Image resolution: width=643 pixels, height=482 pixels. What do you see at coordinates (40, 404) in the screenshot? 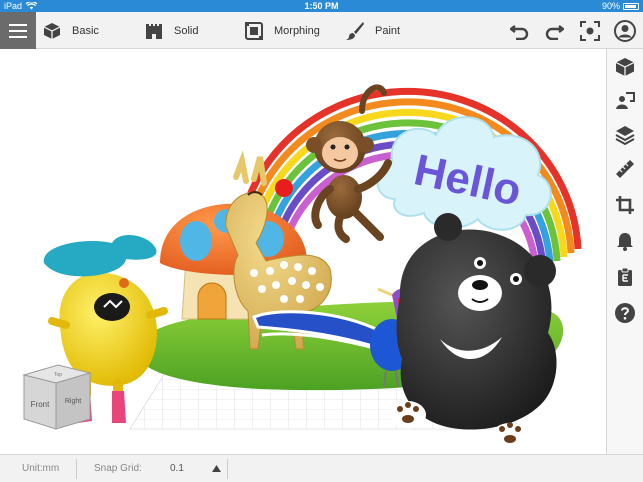
I see `view-cube-front-label: Front` at bounding box center [40, 404].